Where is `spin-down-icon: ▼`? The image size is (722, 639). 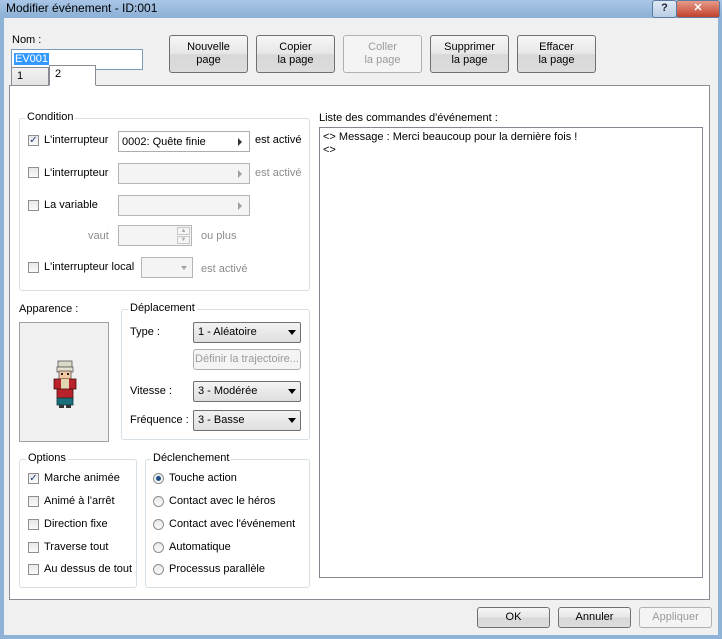 spin-down-icon: ▼ is located at coordinates (183, 240).